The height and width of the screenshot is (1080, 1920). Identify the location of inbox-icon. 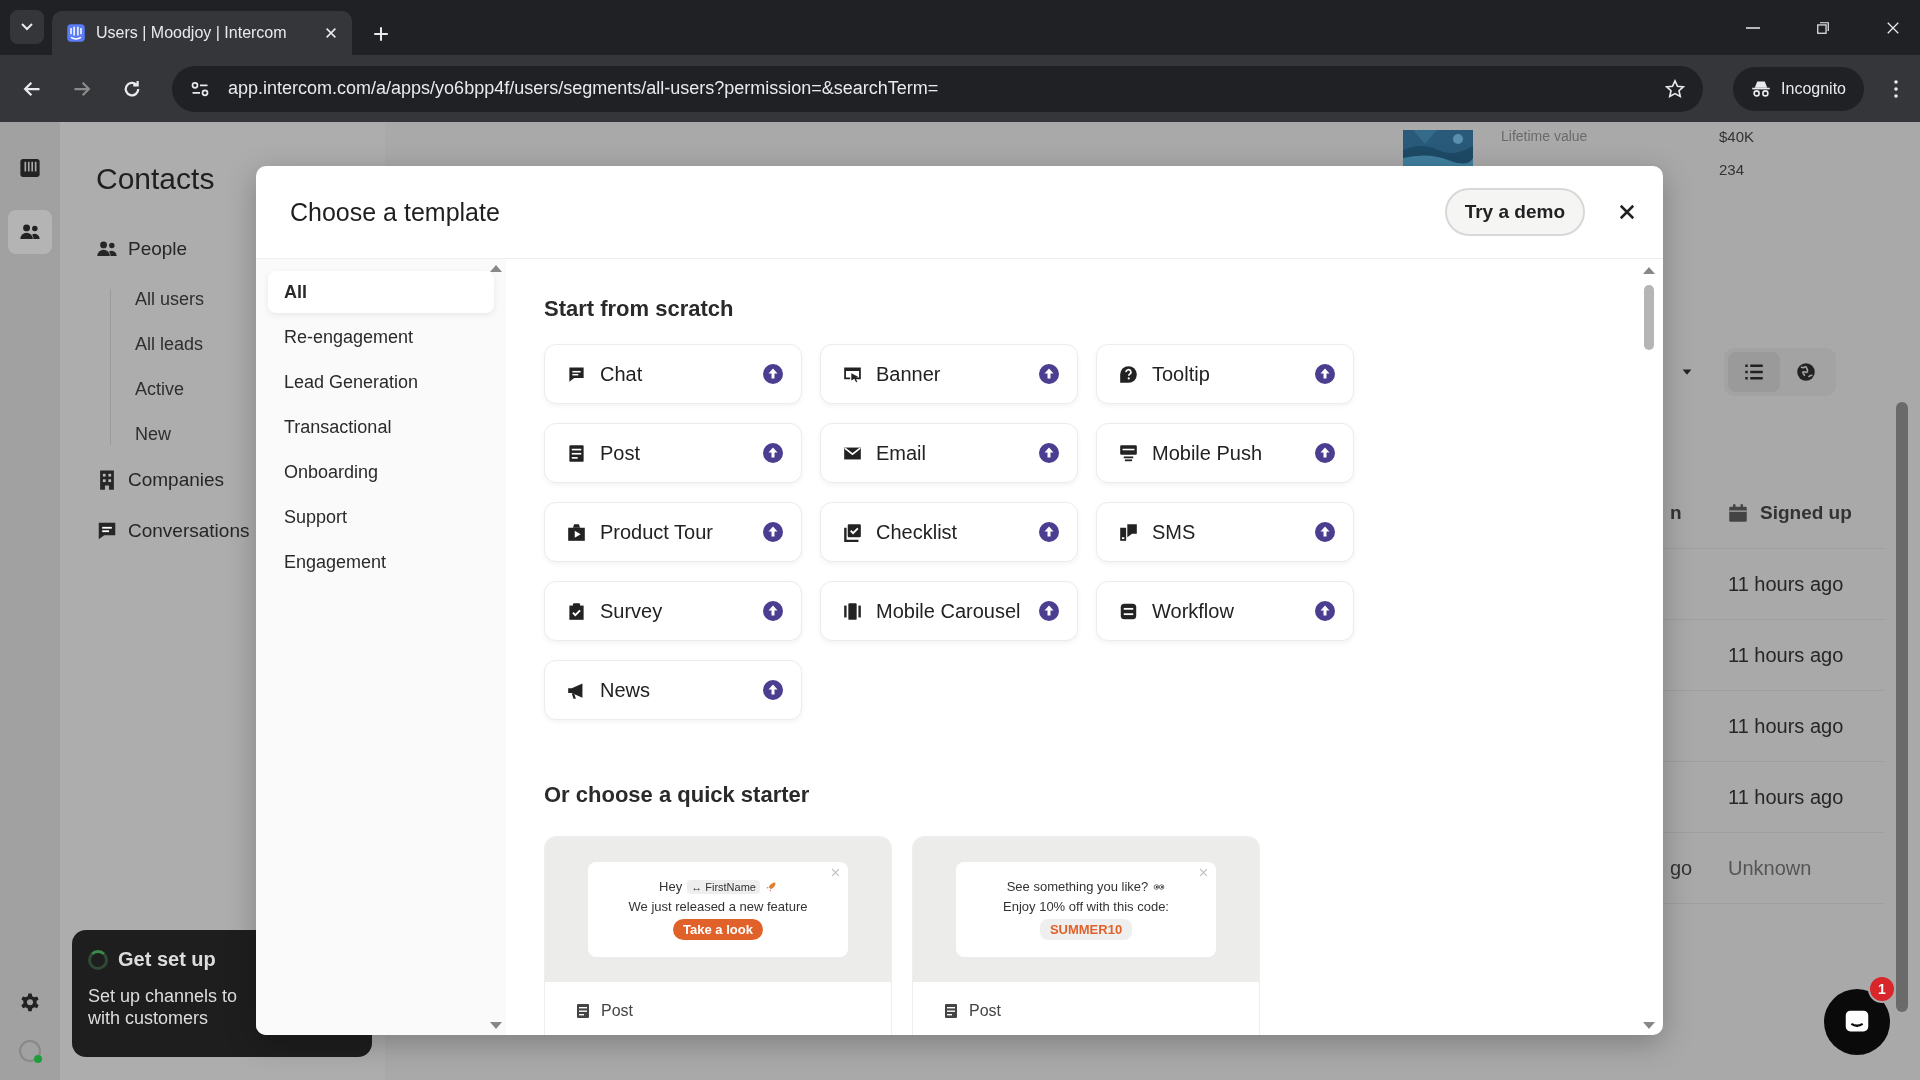
(30, 168).